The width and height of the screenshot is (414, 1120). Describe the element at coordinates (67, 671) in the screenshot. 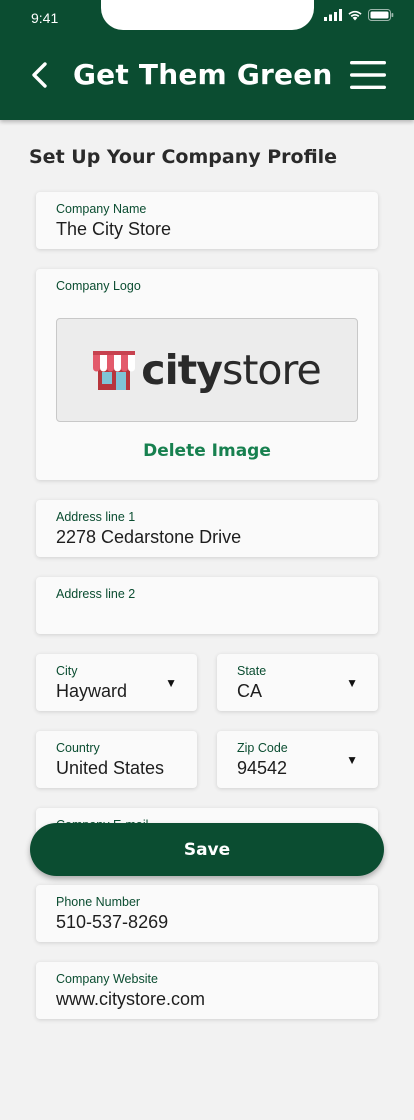

I see `city-label: City` at that location.